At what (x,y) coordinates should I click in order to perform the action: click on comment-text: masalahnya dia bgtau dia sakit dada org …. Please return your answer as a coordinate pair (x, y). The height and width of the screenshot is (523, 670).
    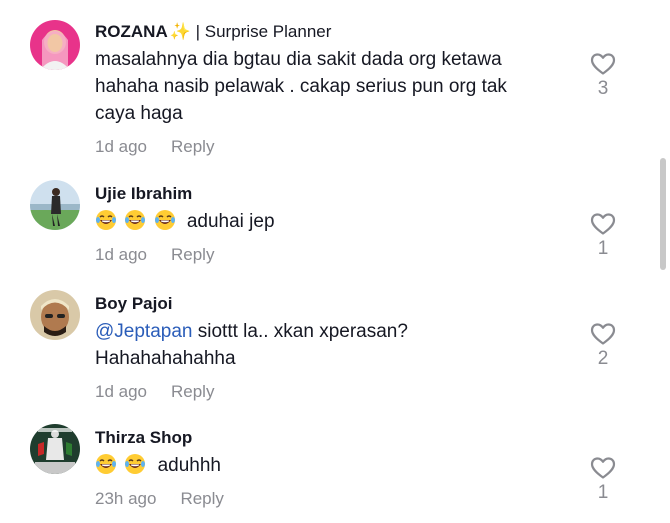
    Looking at the image, I should click on (325, 86).